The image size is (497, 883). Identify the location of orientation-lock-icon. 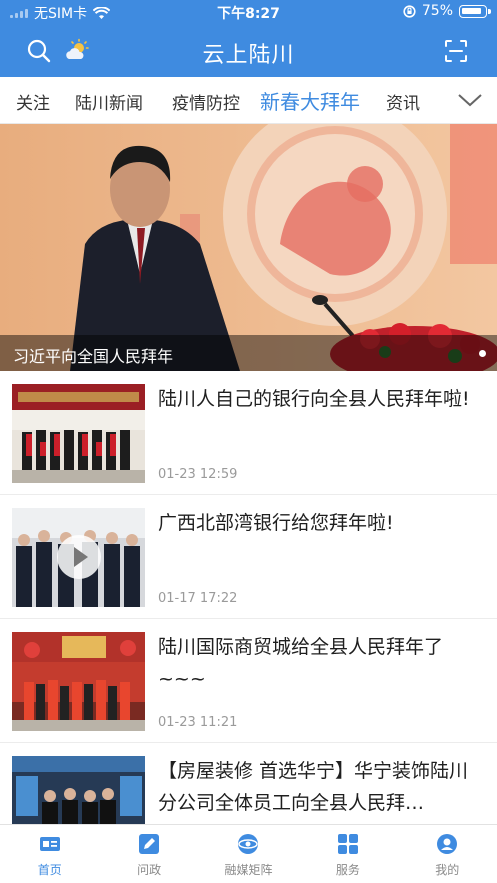
(409, 11).